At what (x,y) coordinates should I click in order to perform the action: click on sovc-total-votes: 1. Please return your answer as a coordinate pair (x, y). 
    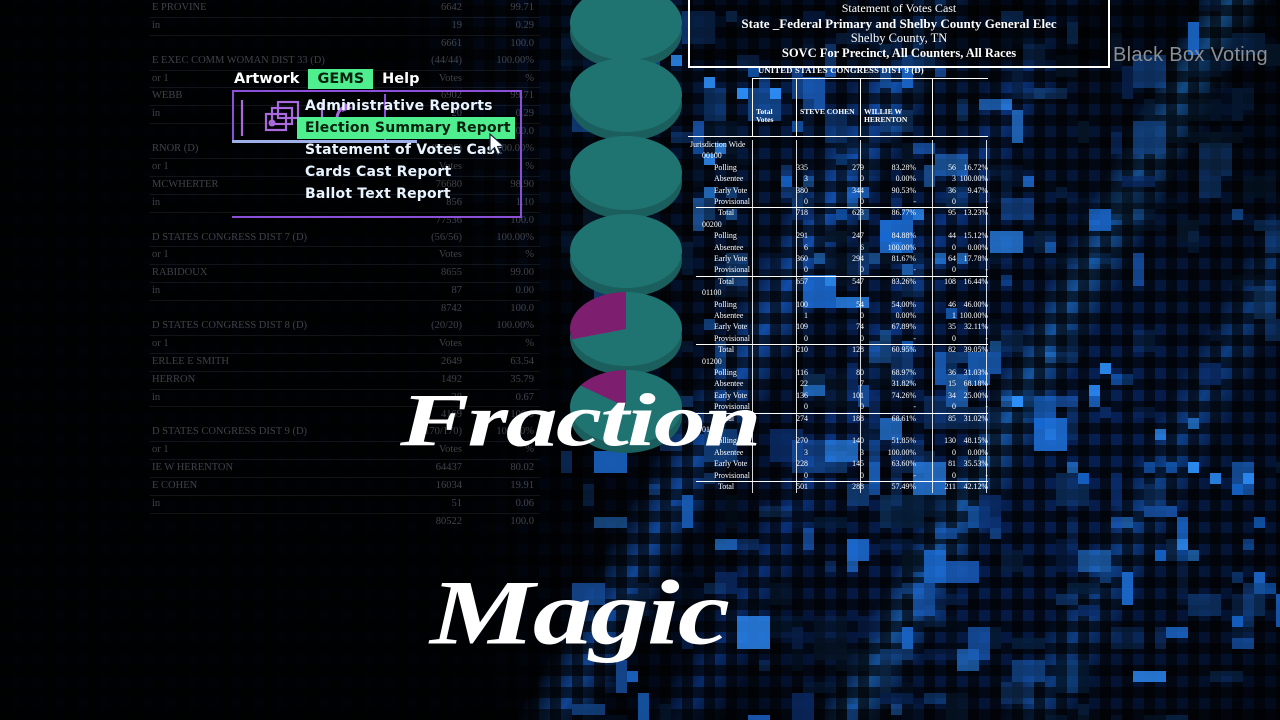
    Looking at the image, I should click on (806, 315).